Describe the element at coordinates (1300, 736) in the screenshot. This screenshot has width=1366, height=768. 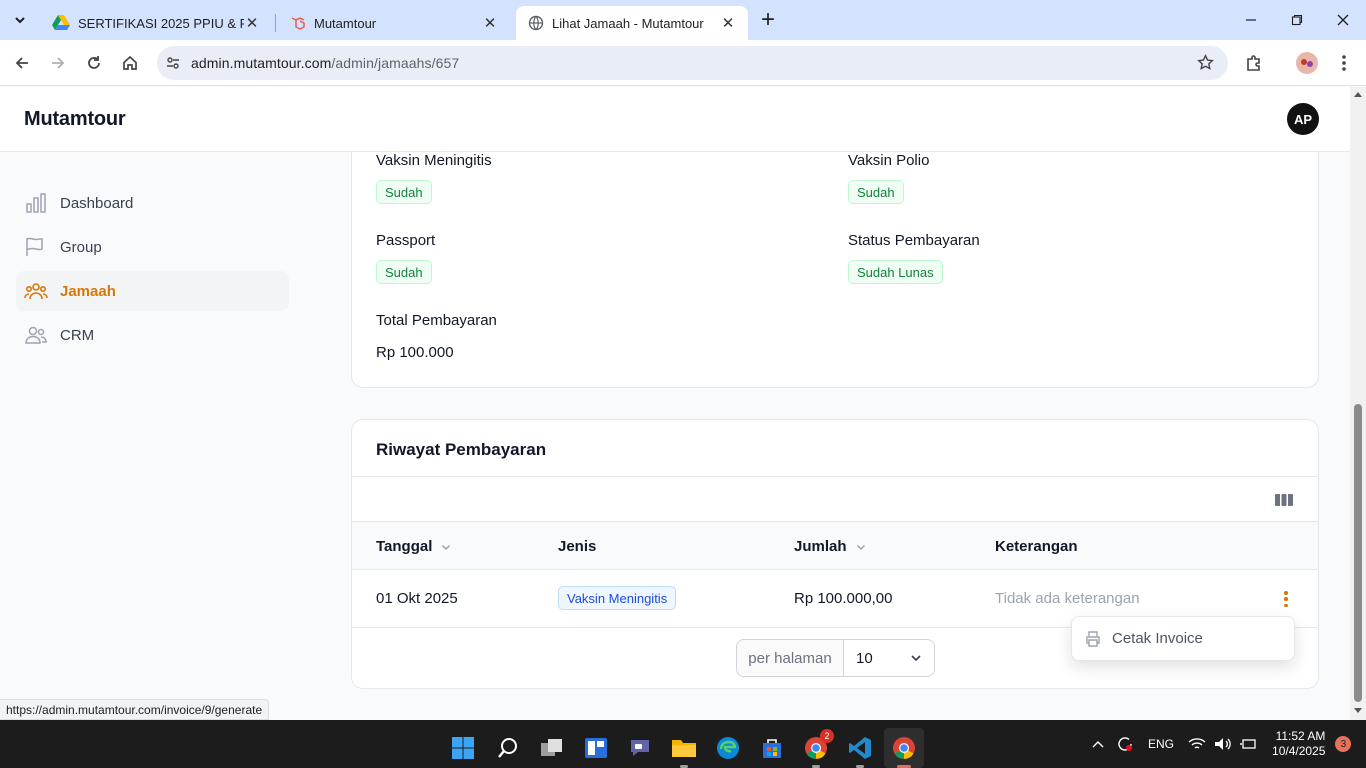
I see `clock-time: 11:52 AM` at that location.